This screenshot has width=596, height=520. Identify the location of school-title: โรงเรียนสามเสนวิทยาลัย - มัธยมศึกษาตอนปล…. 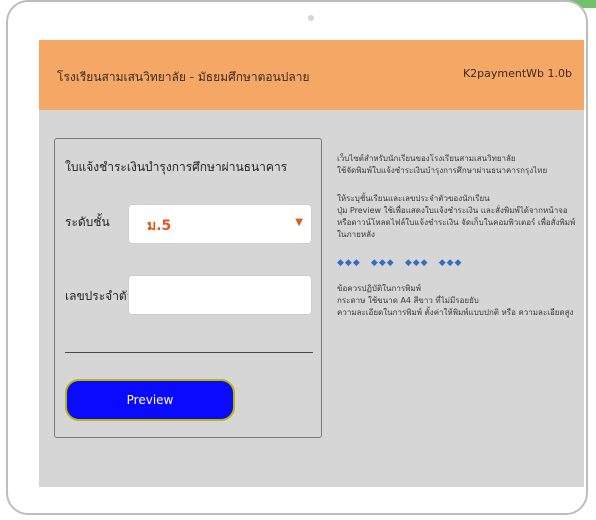
(183, 77).